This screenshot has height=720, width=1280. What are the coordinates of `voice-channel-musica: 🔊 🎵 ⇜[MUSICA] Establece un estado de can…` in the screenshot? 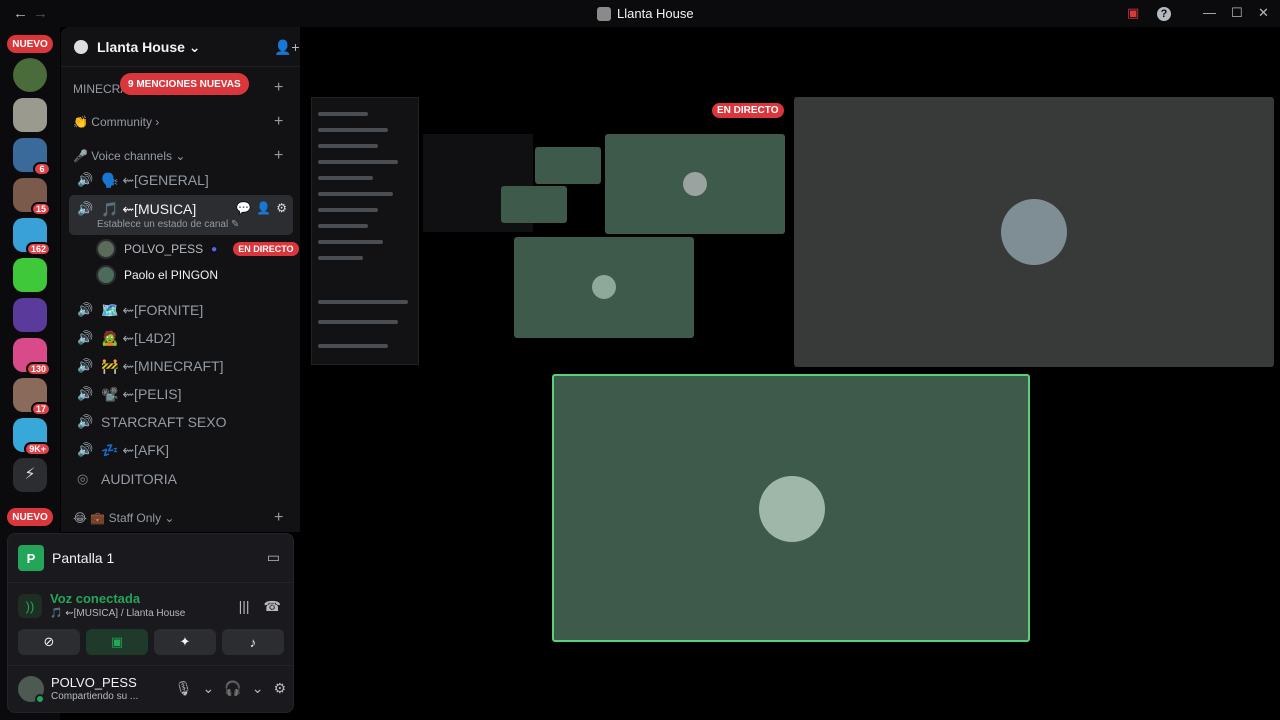 It's located at (181, 215).